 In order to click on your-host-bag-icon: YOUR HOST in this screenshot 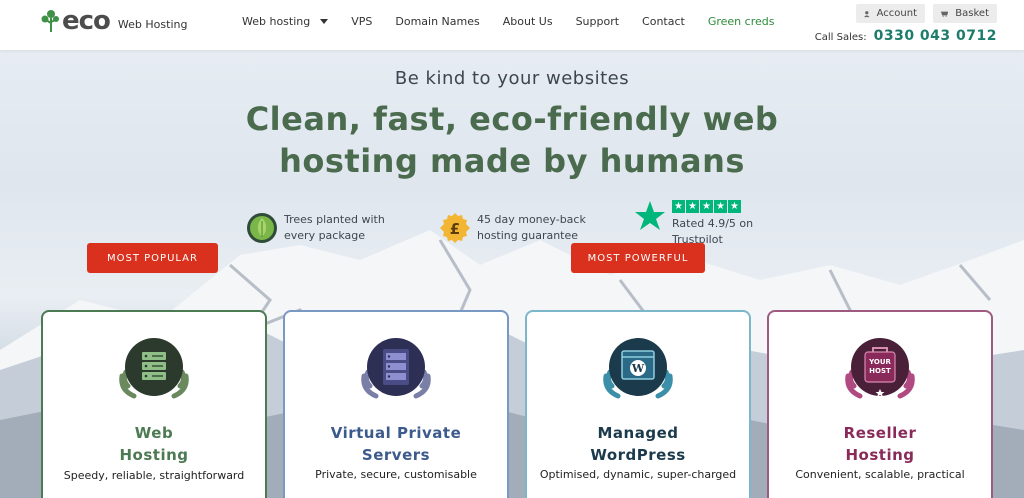, I will do `click(880, 368)`.